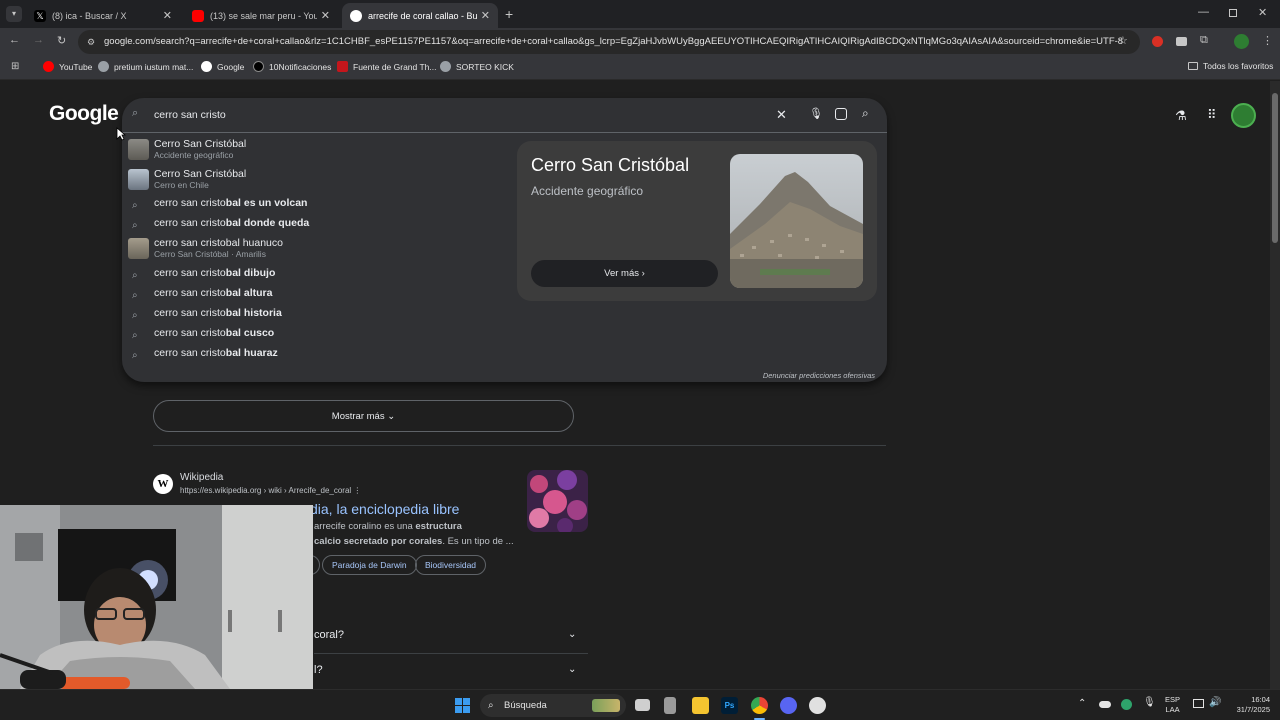 The height and width of the screenshot is (720, 1280). Describe the element at coordinates (451, 565) in the screenshot. I see `related-chip: Biodiversidad` at that location.